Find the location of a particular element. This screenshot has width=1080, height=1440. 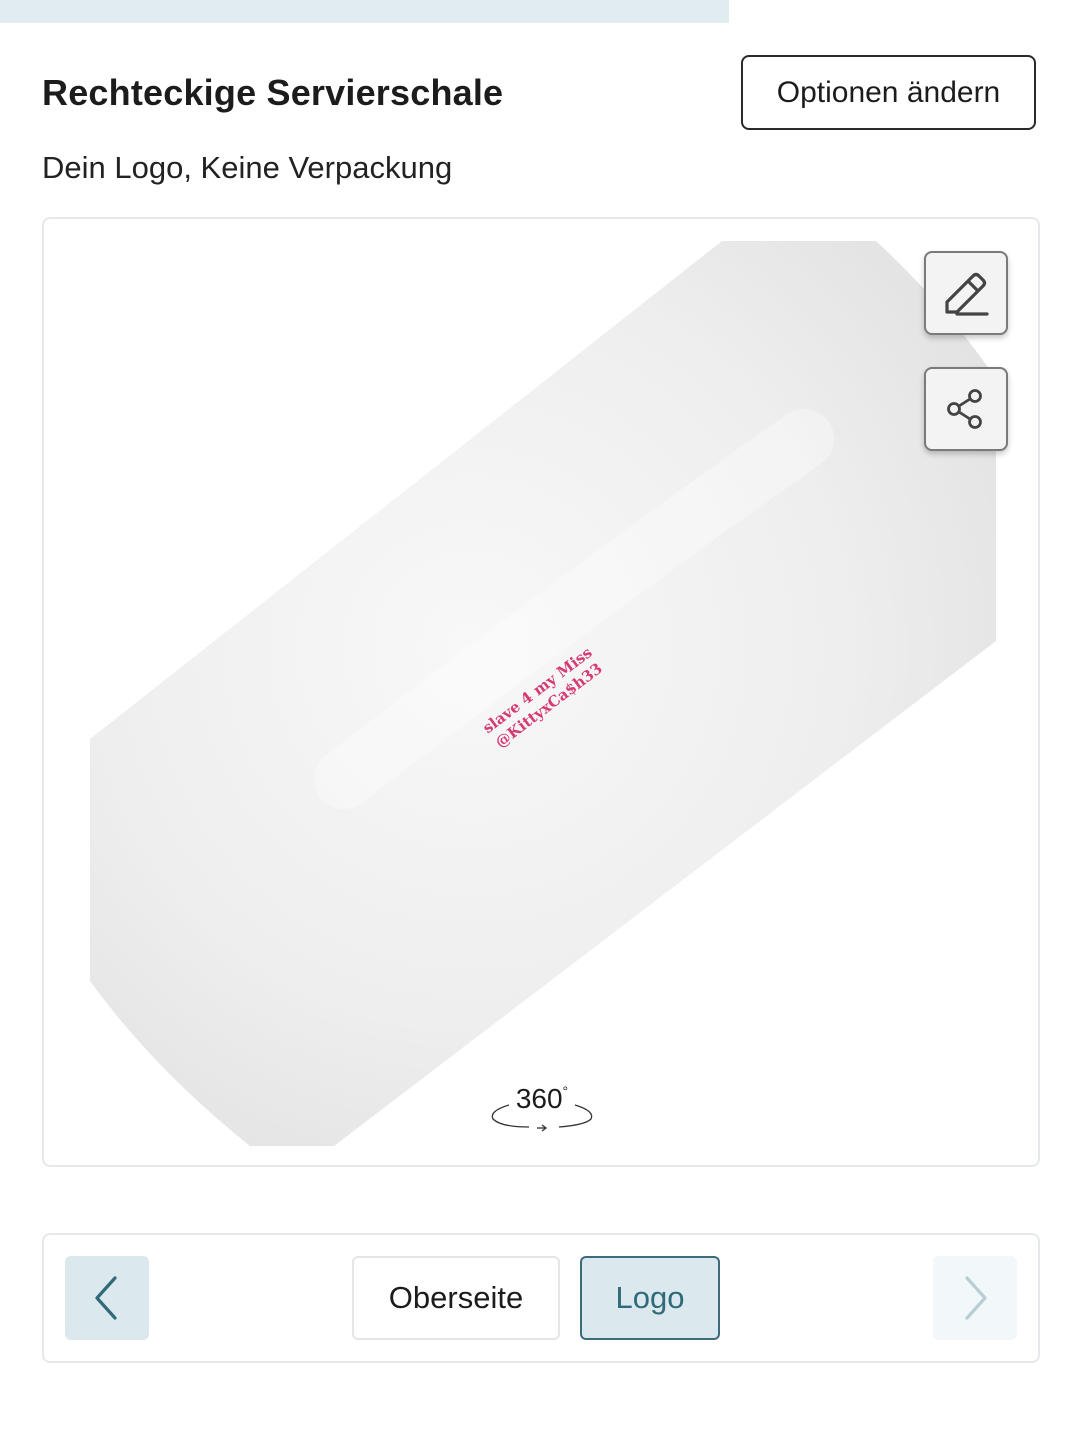

pencil-icon is located at coordinates (967, 294).